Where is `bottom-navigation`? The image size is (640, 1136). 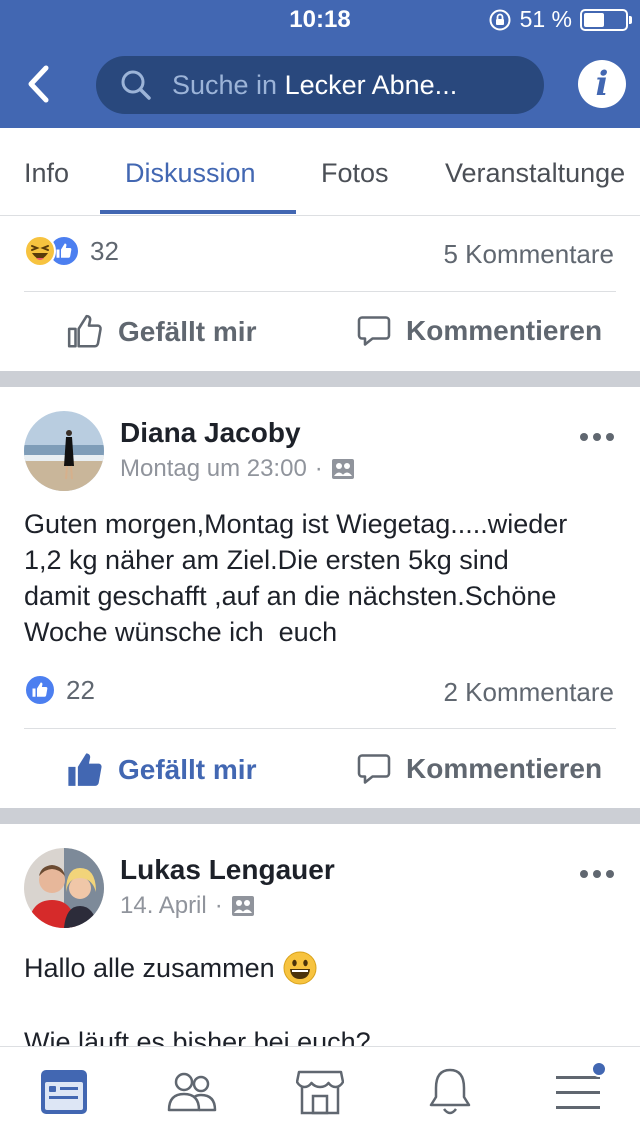
bottom-navigation is located at coordinates (320, 1091).